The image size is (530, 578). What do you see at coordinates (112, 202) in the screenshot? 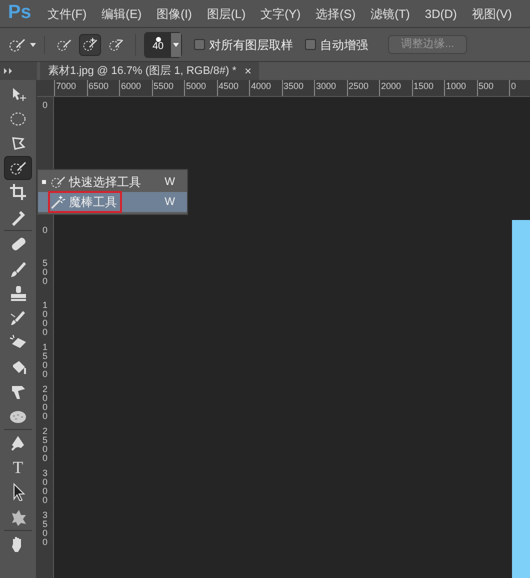
I see `flyout-menu-item: 魔棒工具 W` at bounding box center [112, 202].